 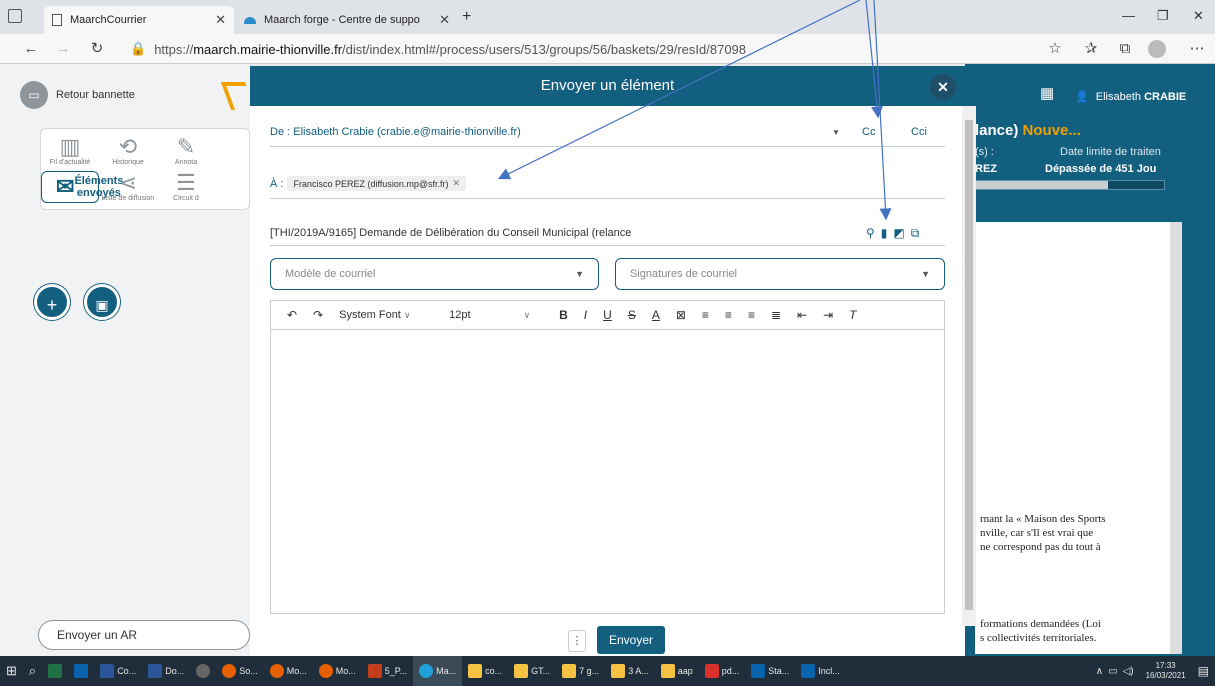 I want to click on copy-icon: ⧉, so click(x=915, y=233).